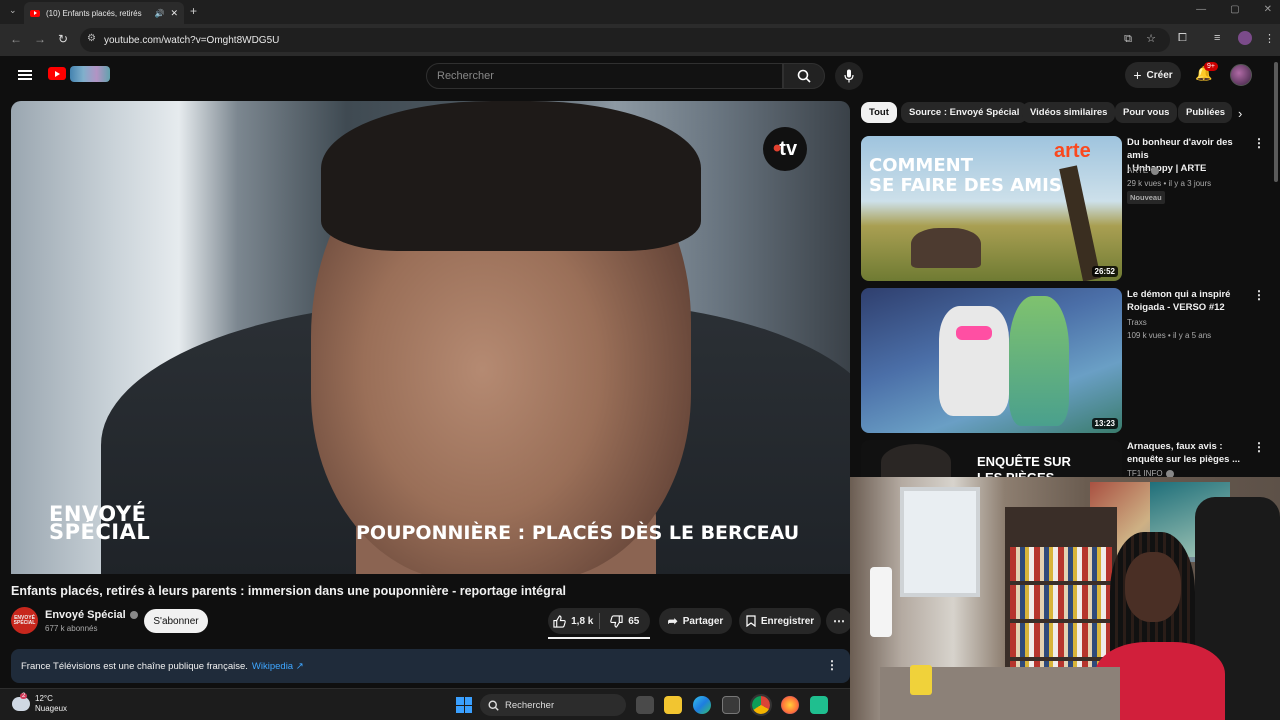  I want to click on webcam-yellow-cup, so click(921, 680).